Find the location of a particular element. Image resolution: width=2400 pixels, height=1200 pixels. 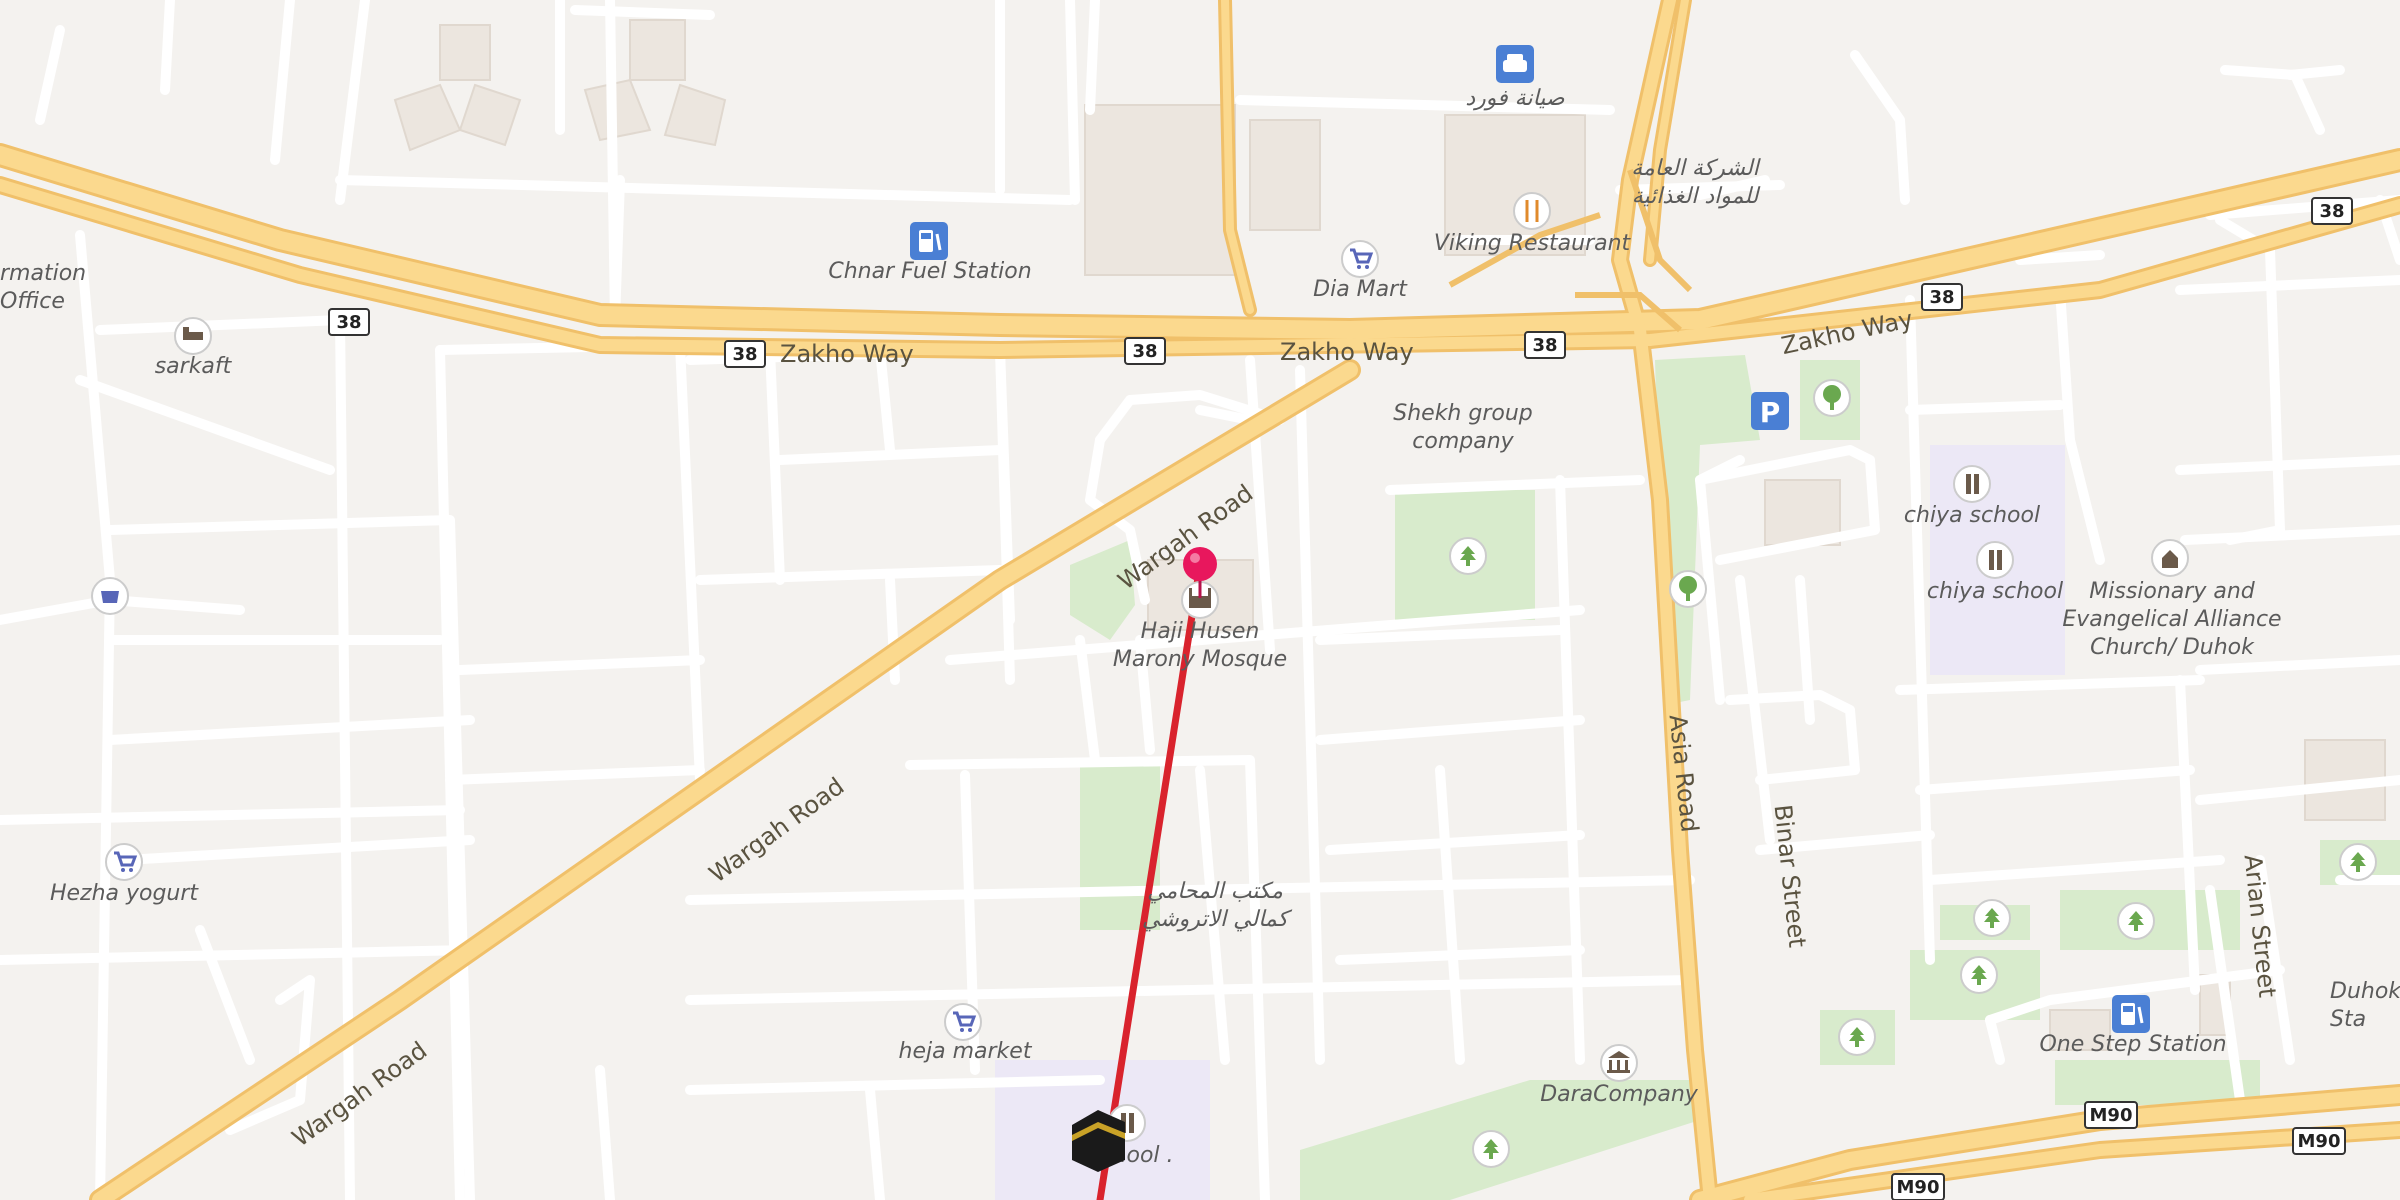

shield-38-5: 38 is located at coordinates (1942, 297).